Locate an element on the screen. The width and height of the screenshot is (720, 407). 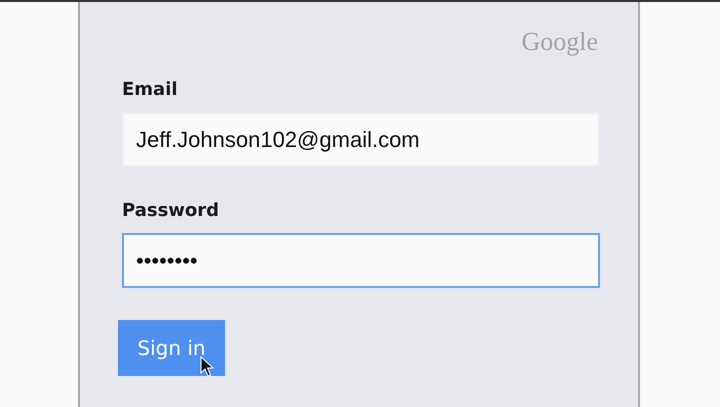
cursor-icon is located at coordinates (207, 367).